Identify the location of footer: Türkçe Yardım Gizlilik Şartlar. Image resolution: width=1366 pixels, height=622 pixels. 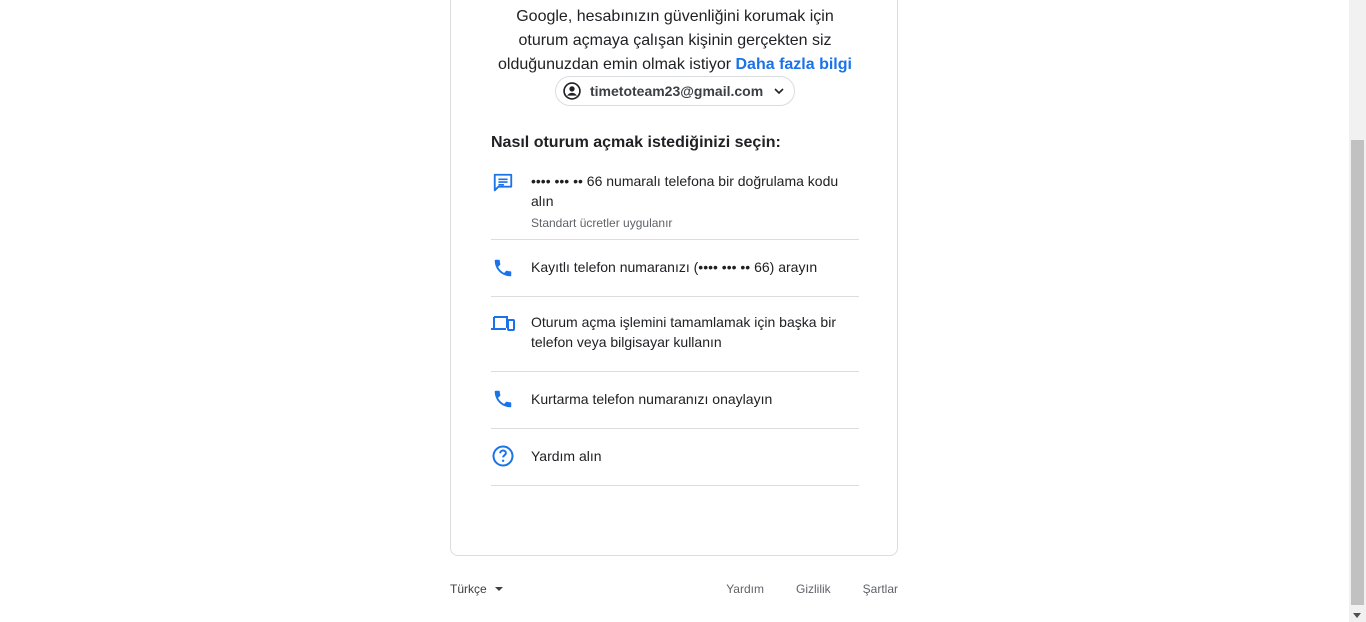
(674, 589).